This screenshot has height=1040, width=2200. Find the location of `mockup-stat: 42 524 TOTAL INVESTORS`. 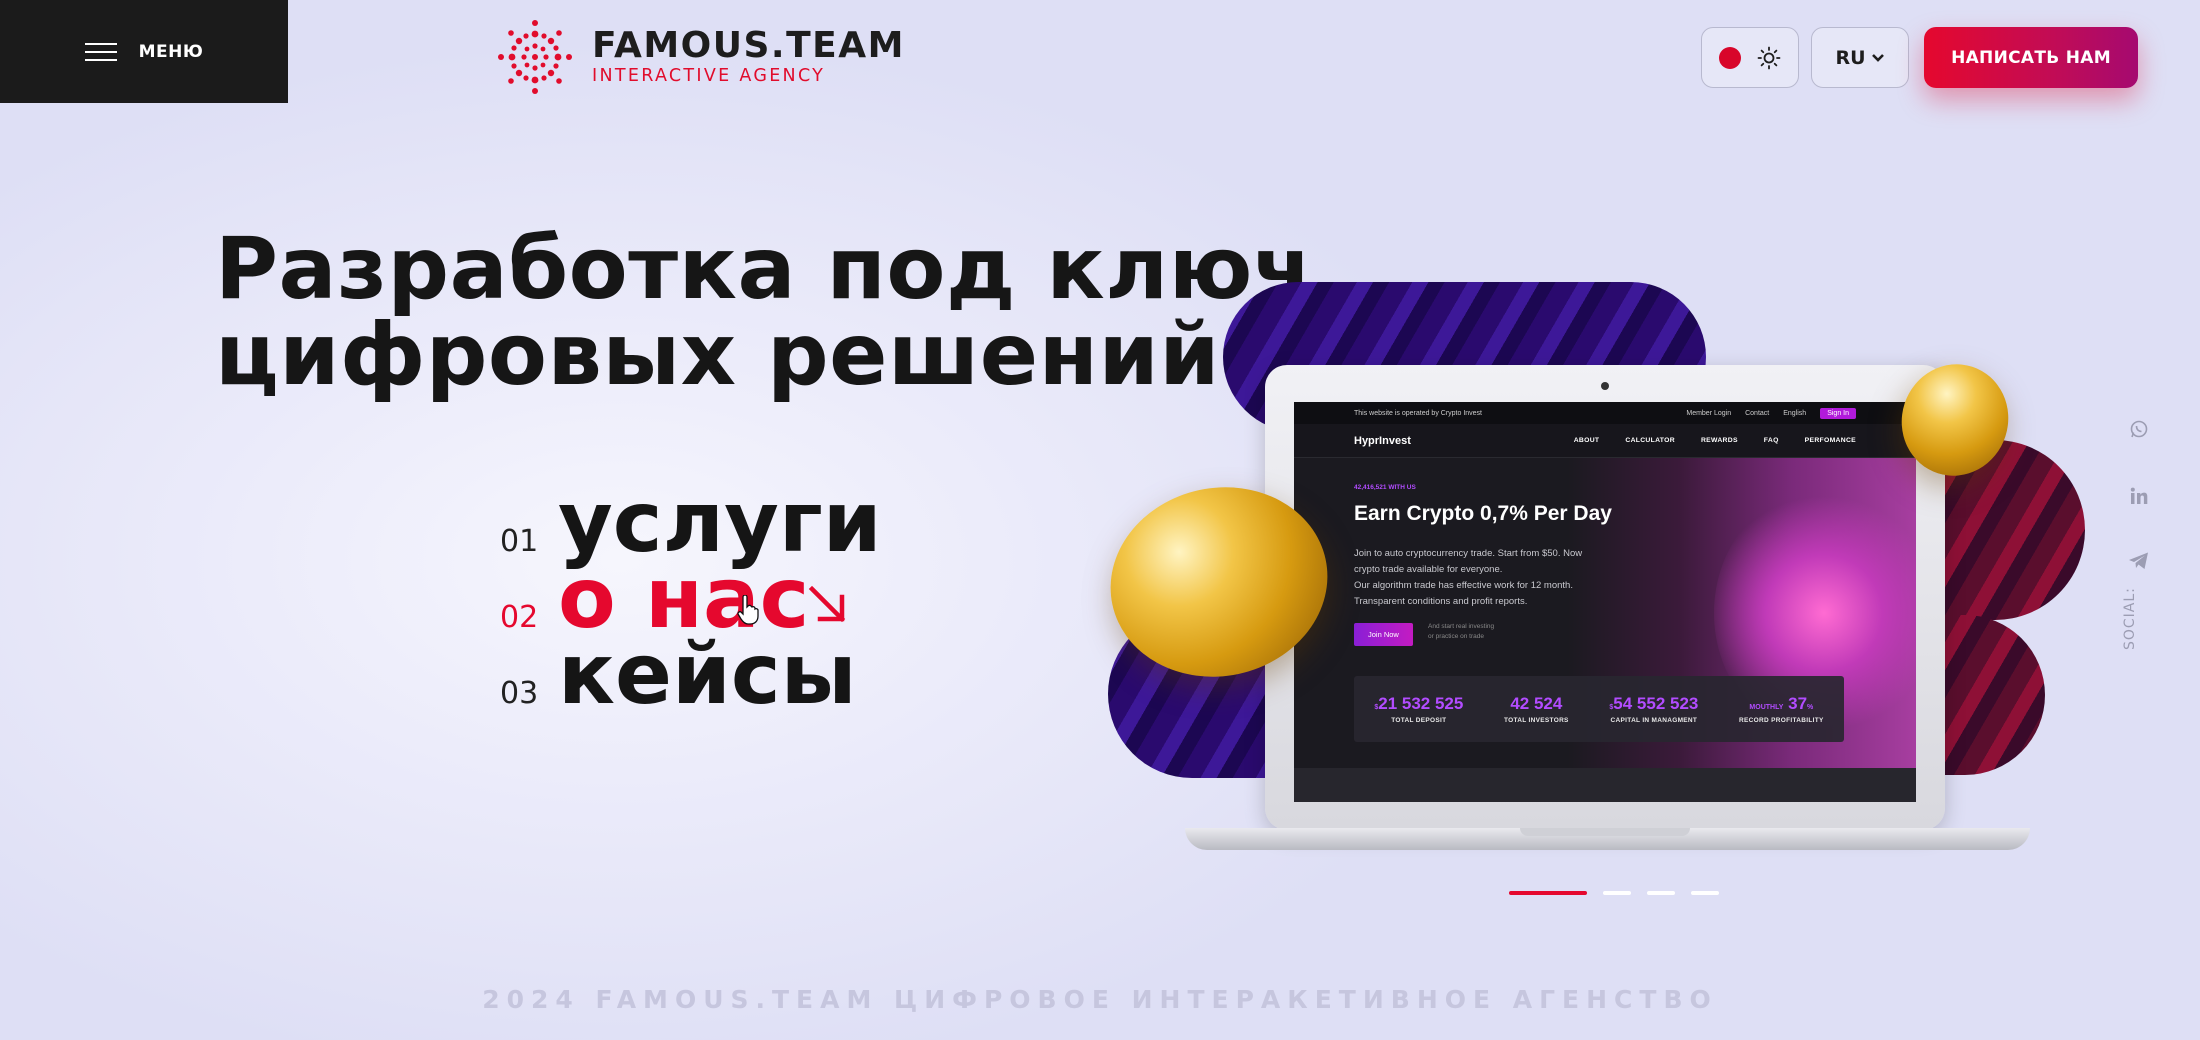

mockup-stat: 42 524 TOTAL INVESTORS is located at coordinates (1536, 709).